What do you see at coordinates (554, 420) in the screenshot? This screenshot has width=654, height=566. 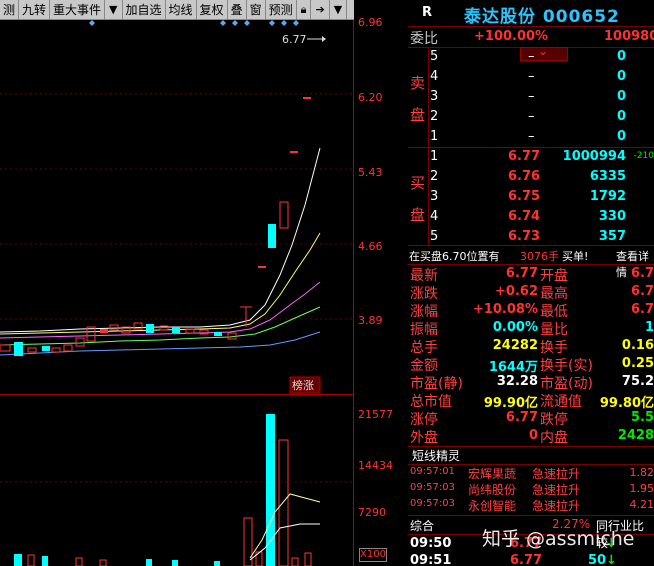 I see `stat-label: 跌停` at bounding box center [554, 420].